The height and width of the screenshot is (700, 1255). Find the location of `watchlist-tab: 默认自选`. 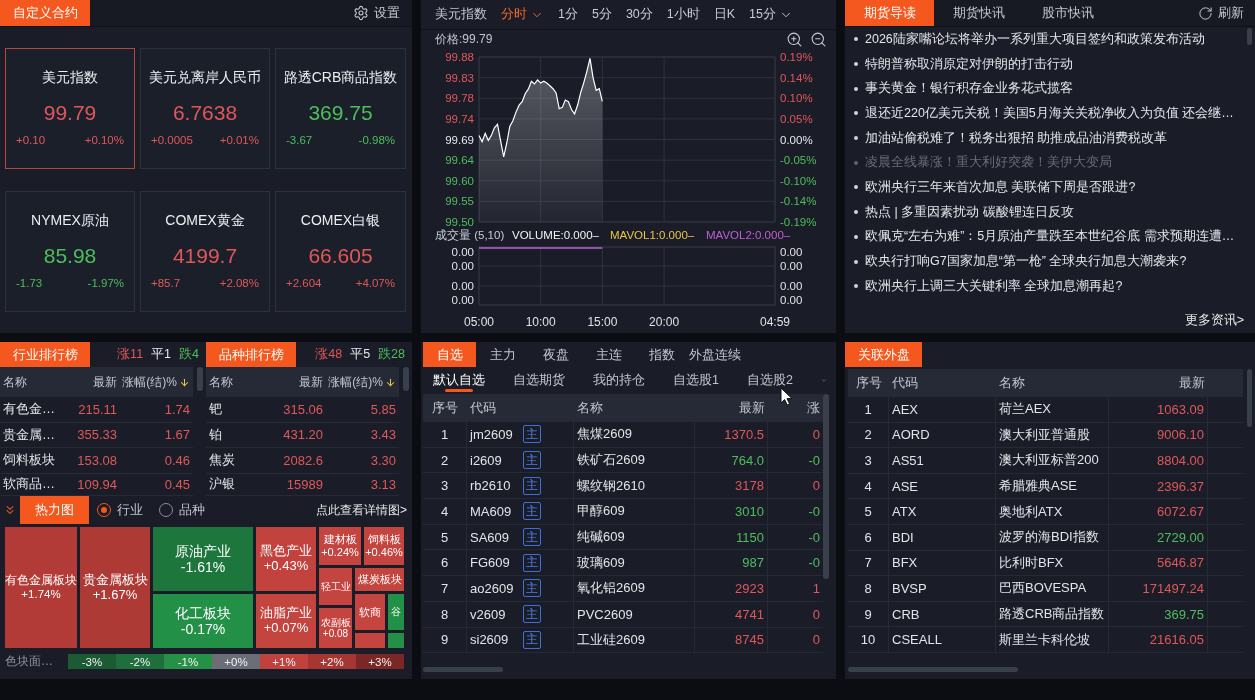

watchlist-tab: 默认自选 is located at coordinates (459, 380).